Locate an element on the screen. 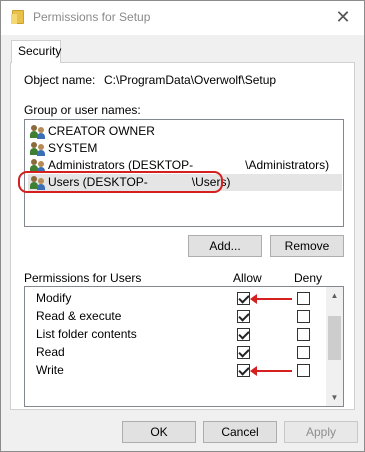 Image resolution: width=365 pixels, height=452 pixels. list-item-label: Administrators (DESKTOP- is located at coordinates (121, 165).